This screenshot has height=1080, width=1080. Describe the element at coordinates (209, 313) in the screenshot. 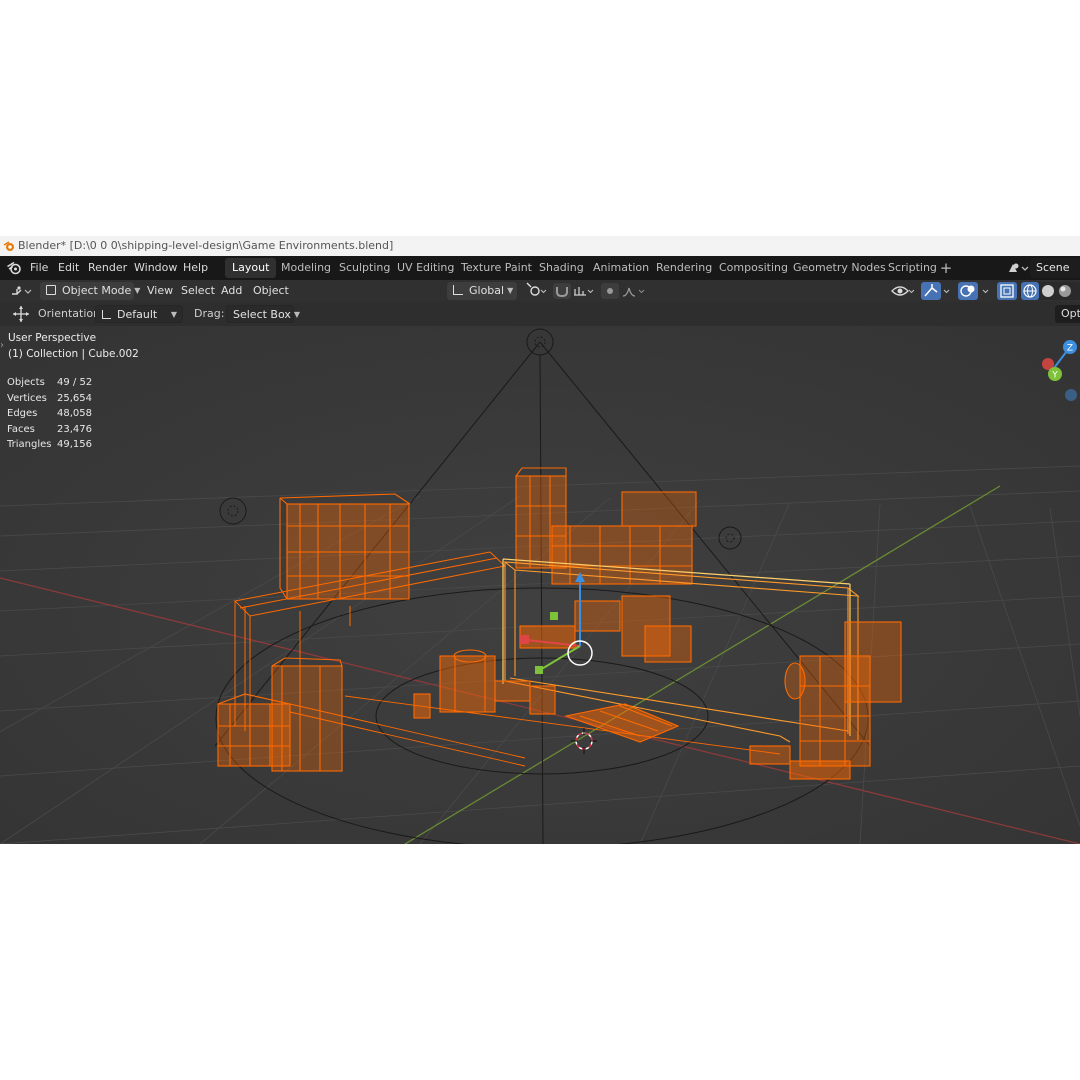

I see `drag-label: Drag:` at that location.